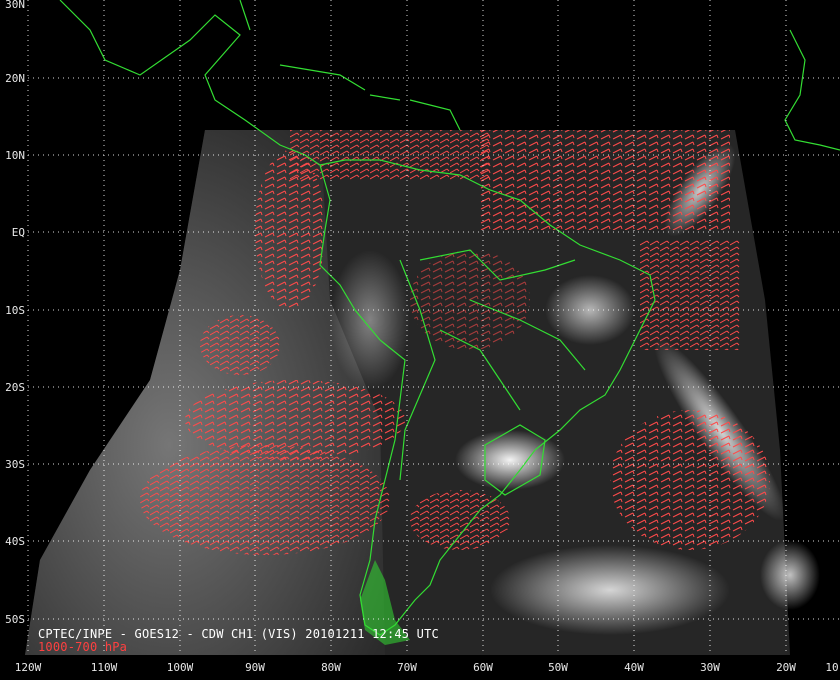 The image size is (840, 680). Describe the element at coordinates (483, 667) in the screenshot. I see `longitude-label: 60W` at that location.